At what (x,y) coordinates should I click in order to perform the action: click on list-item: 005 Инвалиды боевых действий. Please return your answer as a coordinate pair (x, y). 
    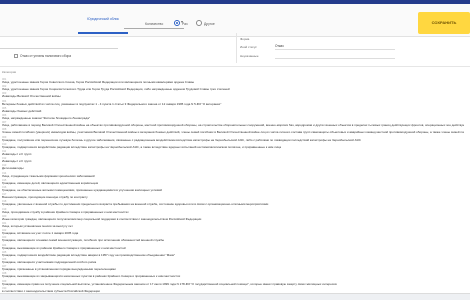
    Looking at the image, I should click on (233, 110).